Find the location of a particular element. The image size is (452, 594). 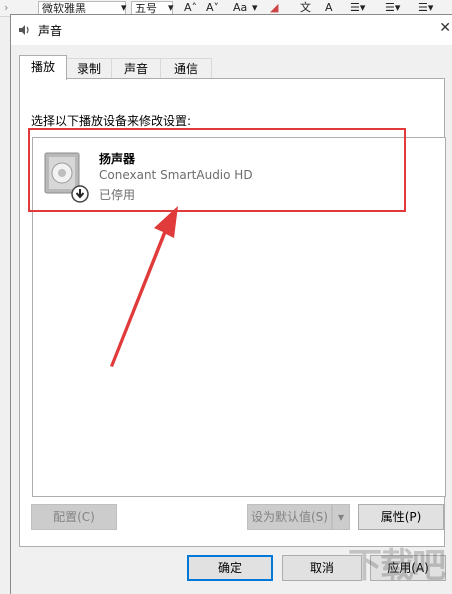

tab-playback: 播放 is located at coordinates (43, 67).